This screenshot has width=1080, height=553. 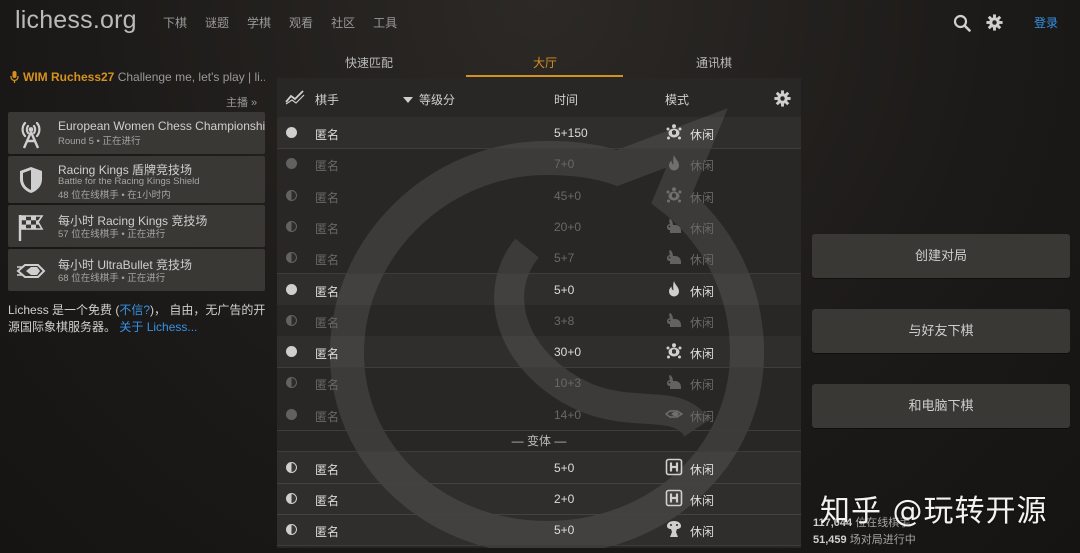 What do you see at coordinates (539, 163) in the screenshot?
I see `lobby-row: 匿名 7+0 休闲` at bounding box center [539, 163].